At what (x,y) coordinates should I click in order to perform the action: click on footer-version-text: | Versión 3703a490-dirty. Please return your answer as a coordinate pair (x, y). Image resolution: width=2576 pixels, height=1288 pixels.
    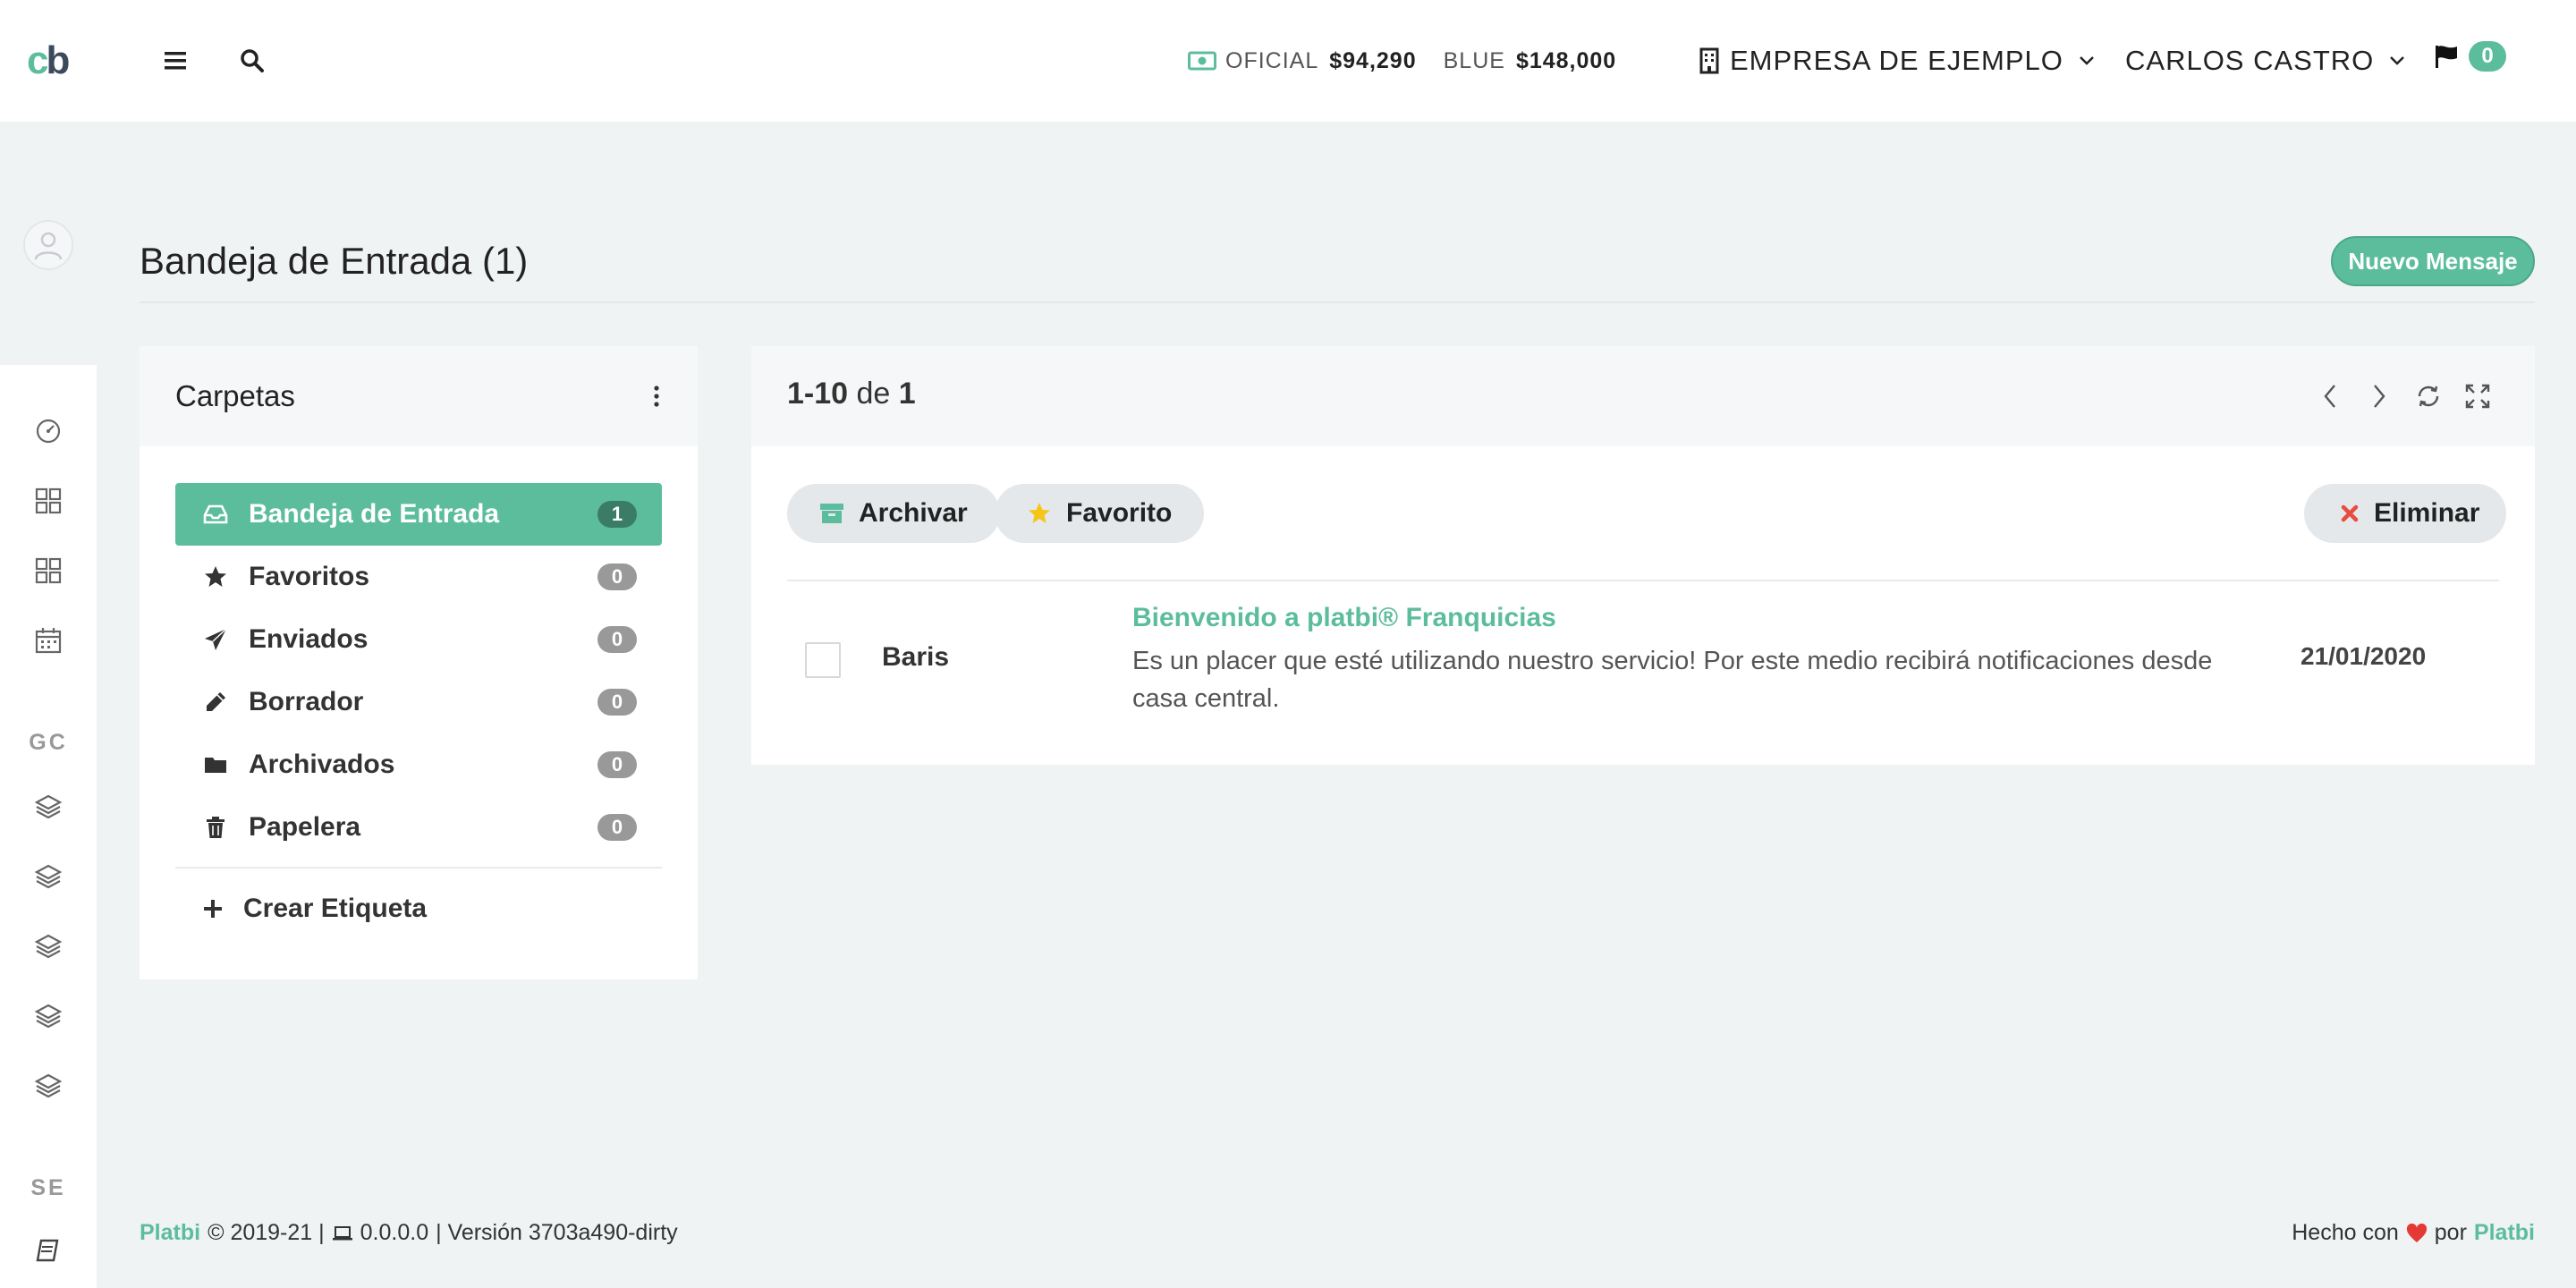
    Looking at the image, I should click on (557, 1232).